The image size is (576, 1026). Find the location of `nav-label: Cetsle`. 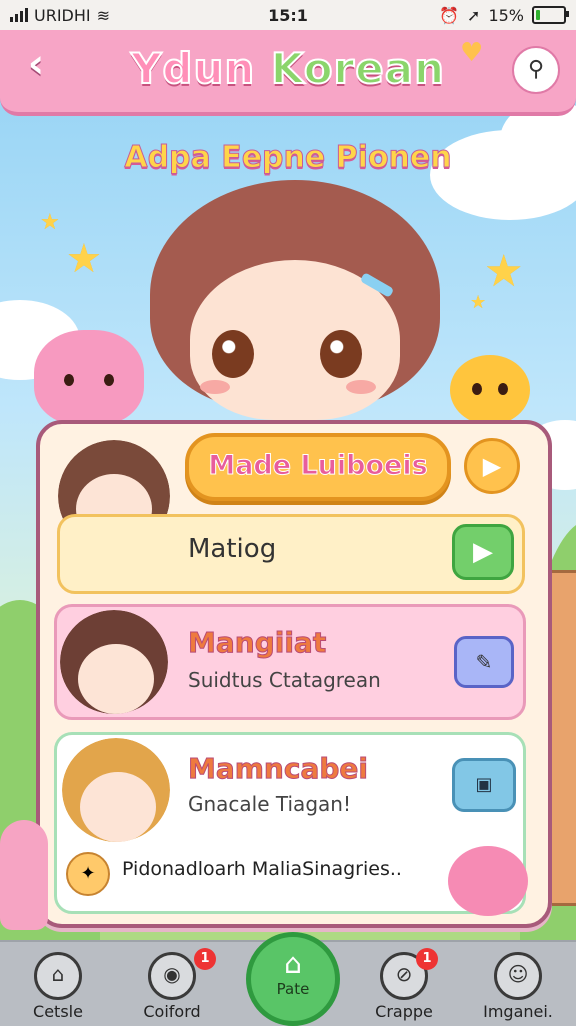

nav-label: Cetsle is located at coordinates (58, 1011).